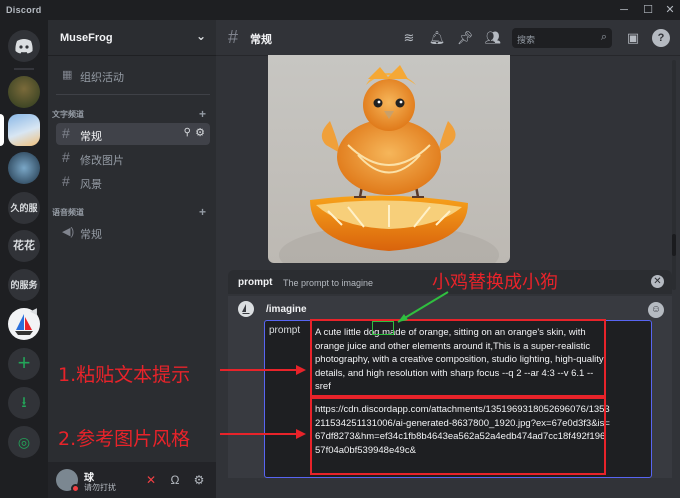 The image size is (680, 498). Describe the element at coordinates (403, 318) in the screenshot. I see `green-arrowhead` at that location.